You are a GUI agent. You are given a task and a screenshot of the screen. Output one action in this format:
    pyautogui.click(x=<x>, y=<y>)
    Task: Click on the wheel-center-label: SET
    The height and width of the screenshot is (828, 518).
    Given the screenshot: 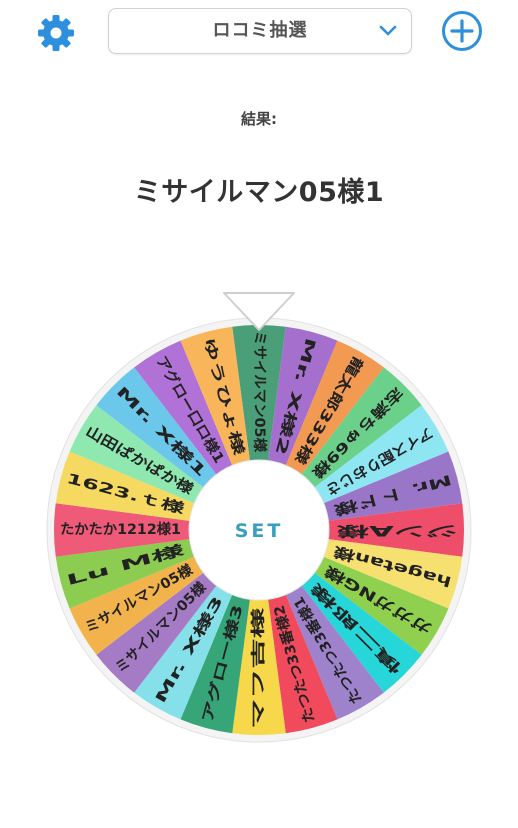 What is the action you would take?
    pyautogui.click(x=259, y=531)
    